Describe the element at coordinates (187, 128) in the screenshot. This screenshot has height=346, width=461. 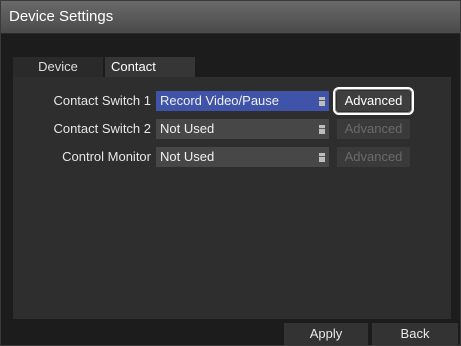
I see `contact-switch-2-value: Not Used` at that location.